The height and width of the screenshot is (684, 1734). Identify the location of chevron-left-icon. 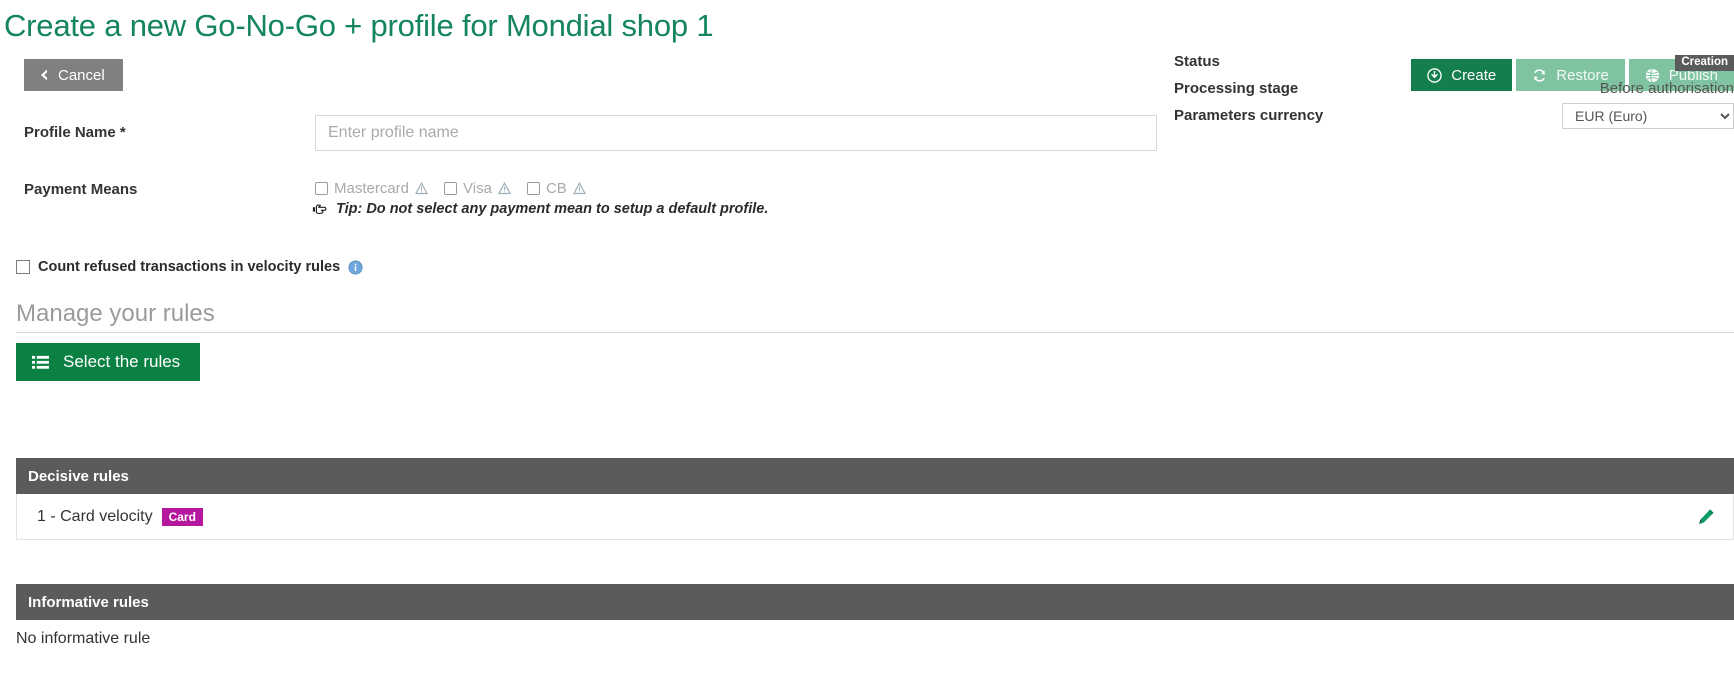
(43, 75).